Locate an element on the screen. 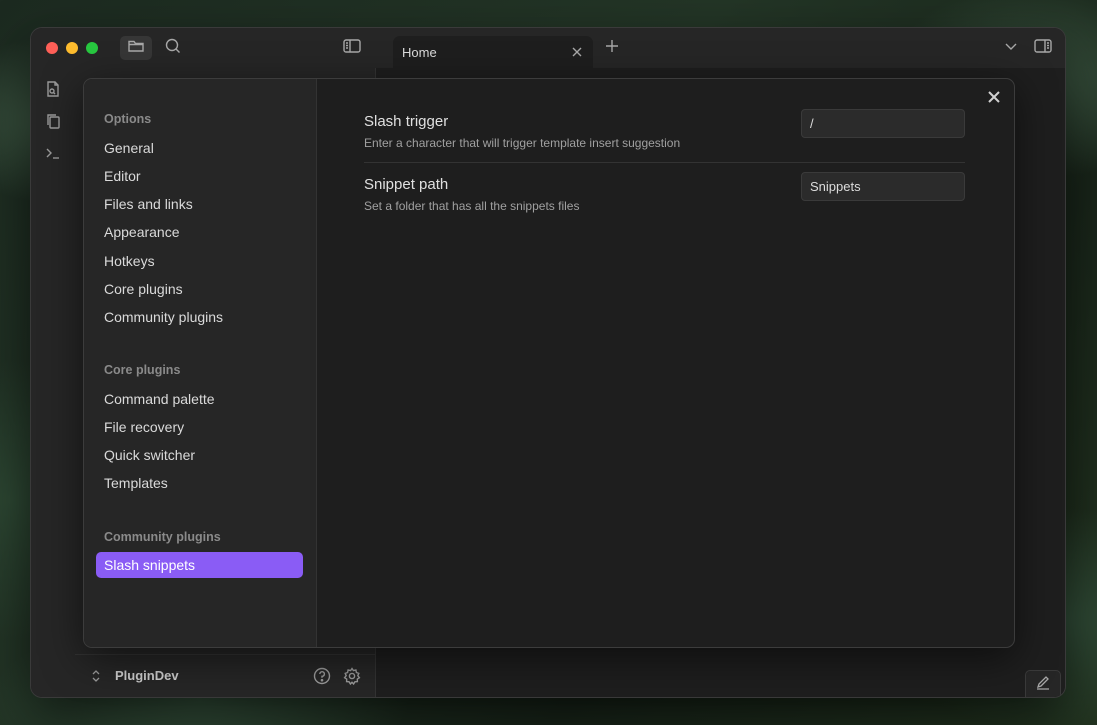 Image resolution: width=1097 pixels, height=725 pixels. left-ribbon is located at coordinates (53, 382).